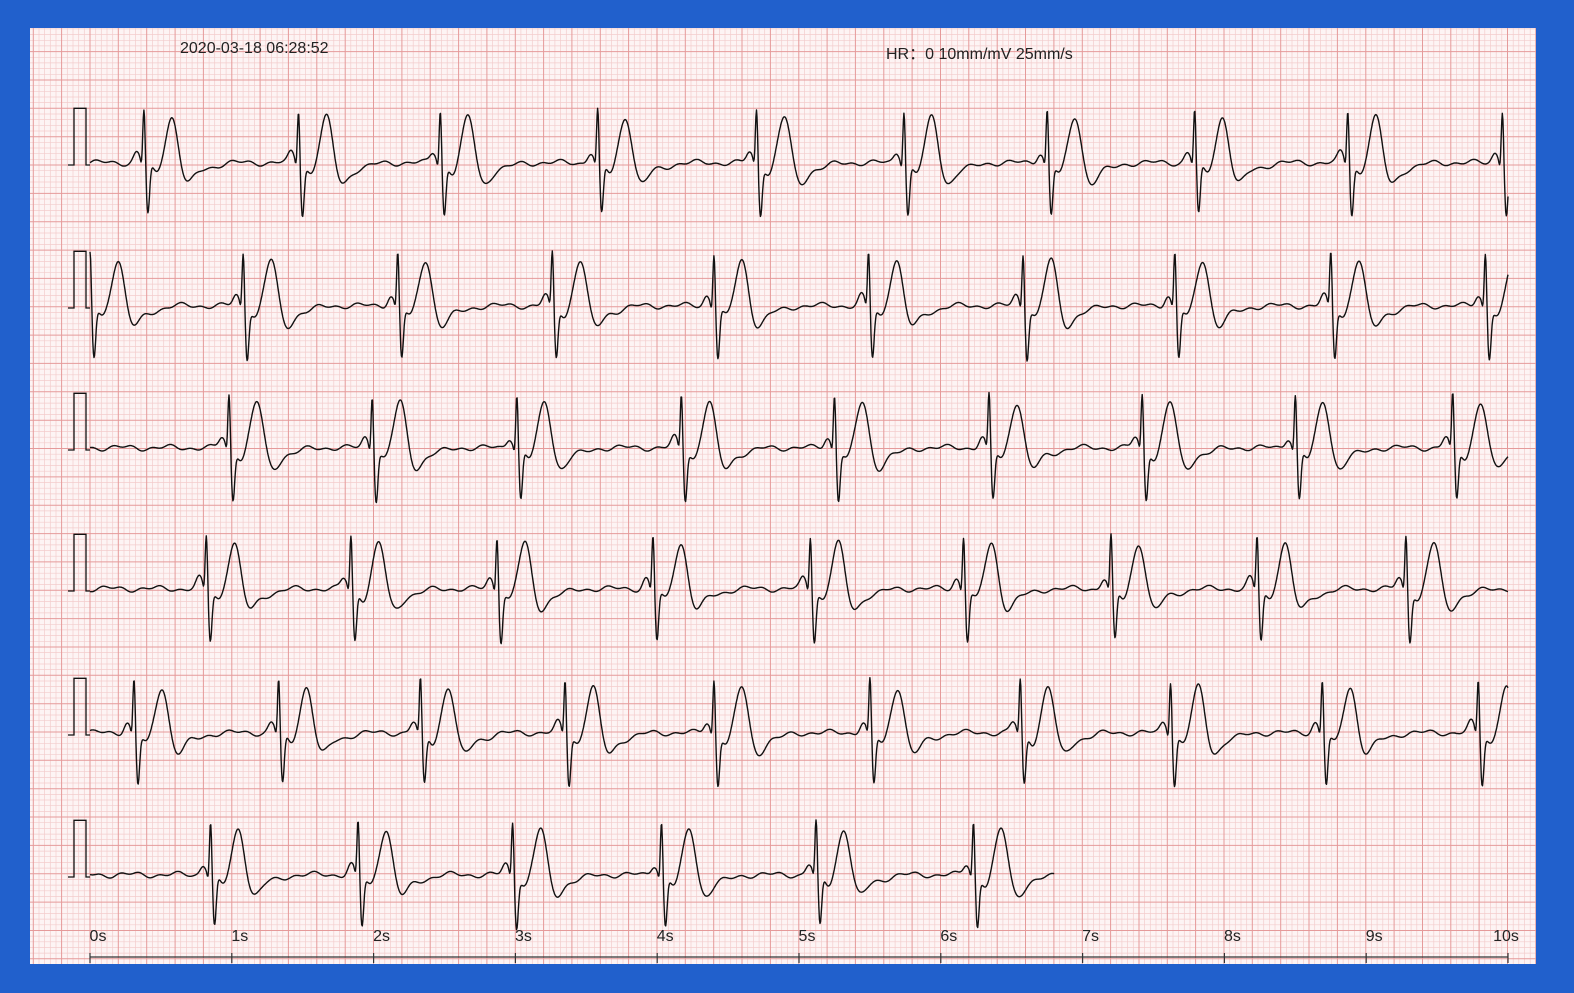 Image resolution: width=1574 pixels, height=993 pixels. Describe the element at coordinates (906, 54) in the screenshot. I see `hr-label: HR：` at that location.